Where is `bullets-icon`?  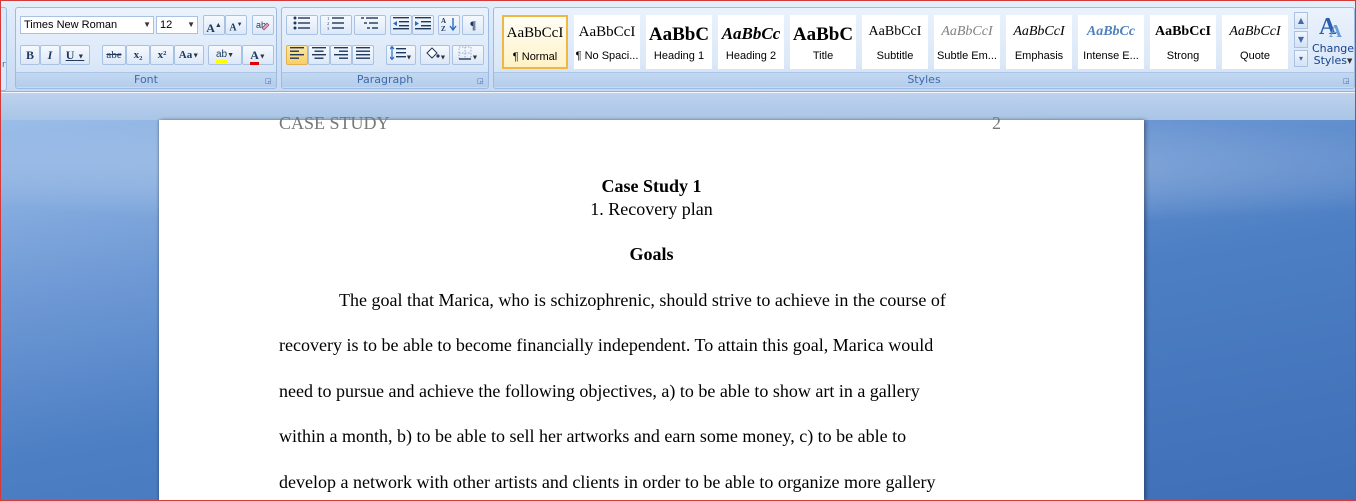 bullets-icon is located at coordinates (301, 23).